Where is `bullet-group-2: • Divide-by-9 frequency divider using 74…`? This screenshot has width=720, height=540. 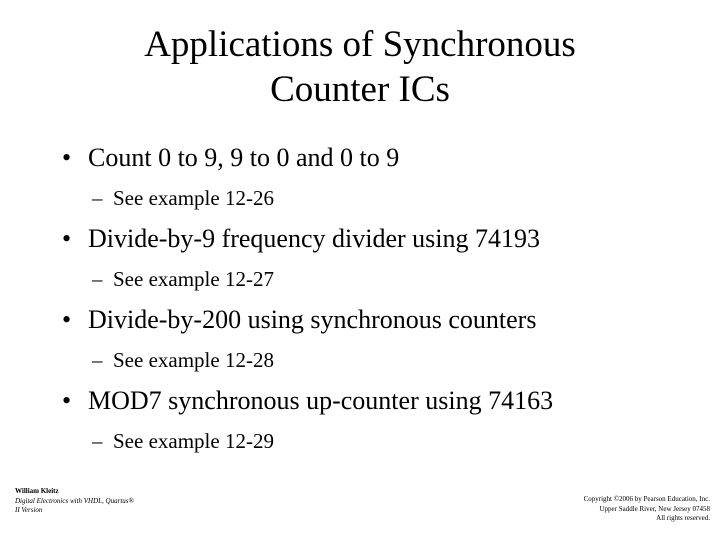 bullet-group-2: • Divide-by-9 frequency divider using 74… is located at coordinates (360, 258).